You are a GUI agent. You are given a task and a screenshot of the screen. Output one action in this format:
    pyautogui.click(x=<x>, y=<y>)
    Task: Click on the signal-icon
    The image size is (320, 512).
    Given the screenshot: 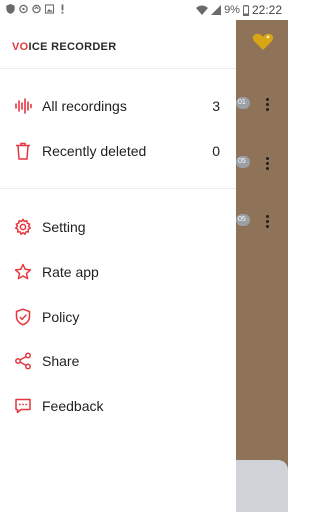 What is the action you would take?
    pyautogui.click(x=216, y=10)
    